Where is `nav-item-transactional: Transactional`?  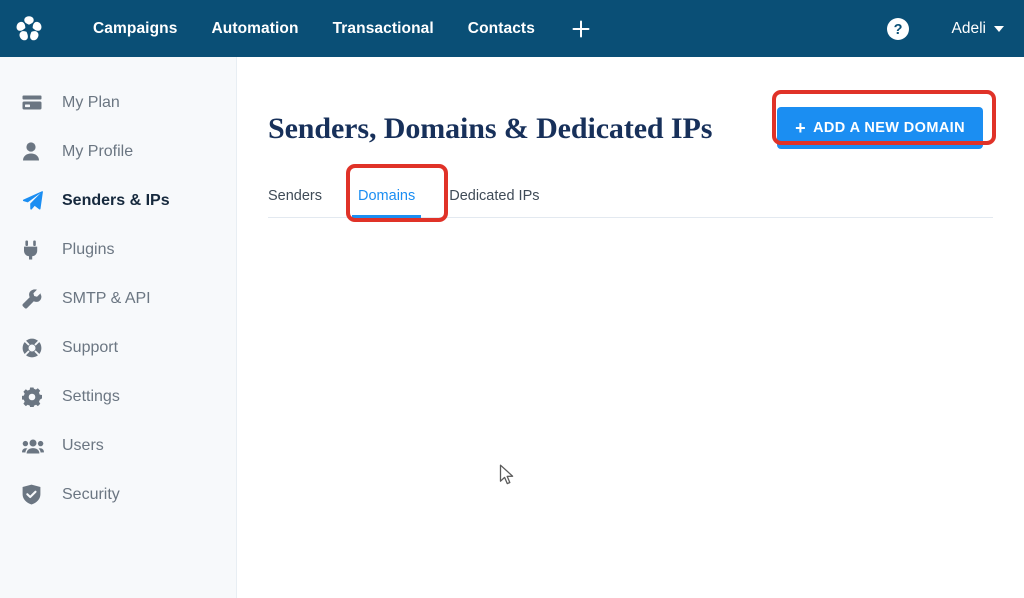 nav-item-transactional: Transactional is located at coordinates (383, 28).